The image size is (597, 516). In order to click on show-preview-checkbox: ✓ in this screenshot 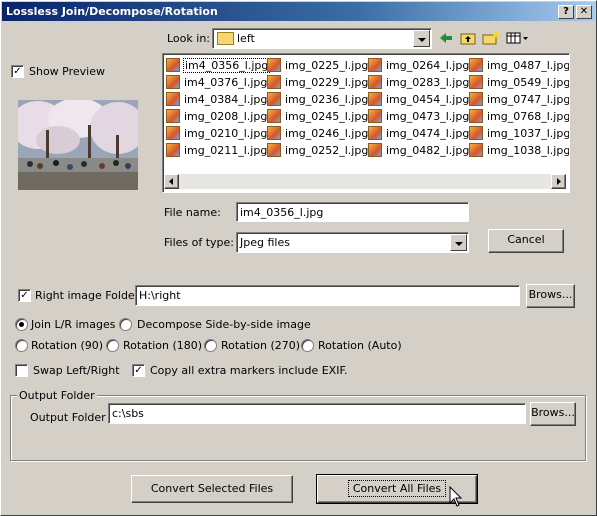, I will do `click(17, 71)`.